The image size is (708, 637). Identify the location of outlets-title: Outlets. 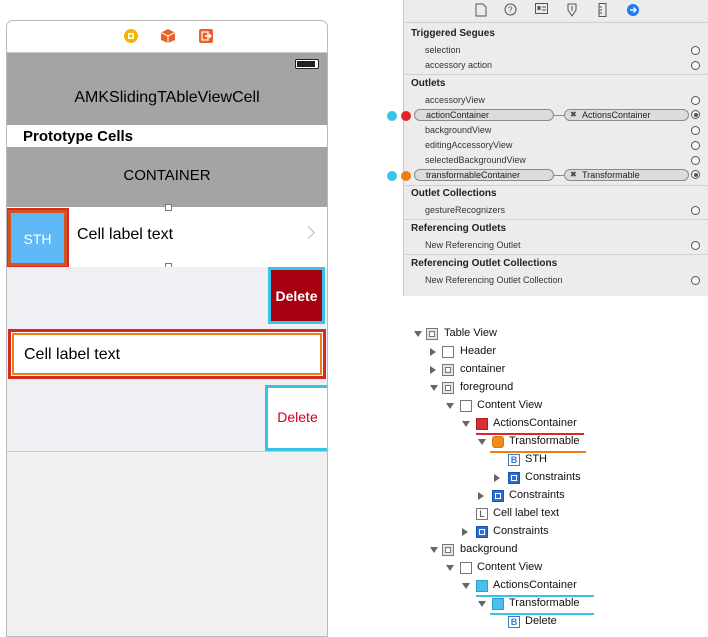
(428, 83).